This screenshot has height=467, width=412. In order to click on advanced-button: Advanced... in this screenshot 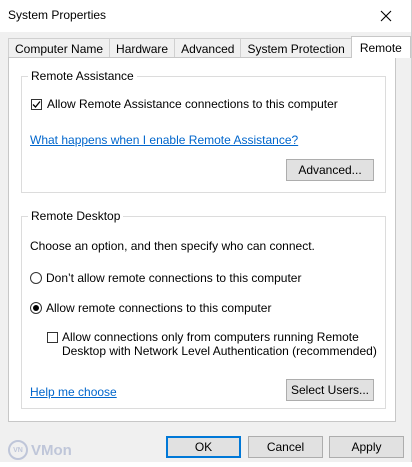, I will do `click(330, 170)`.